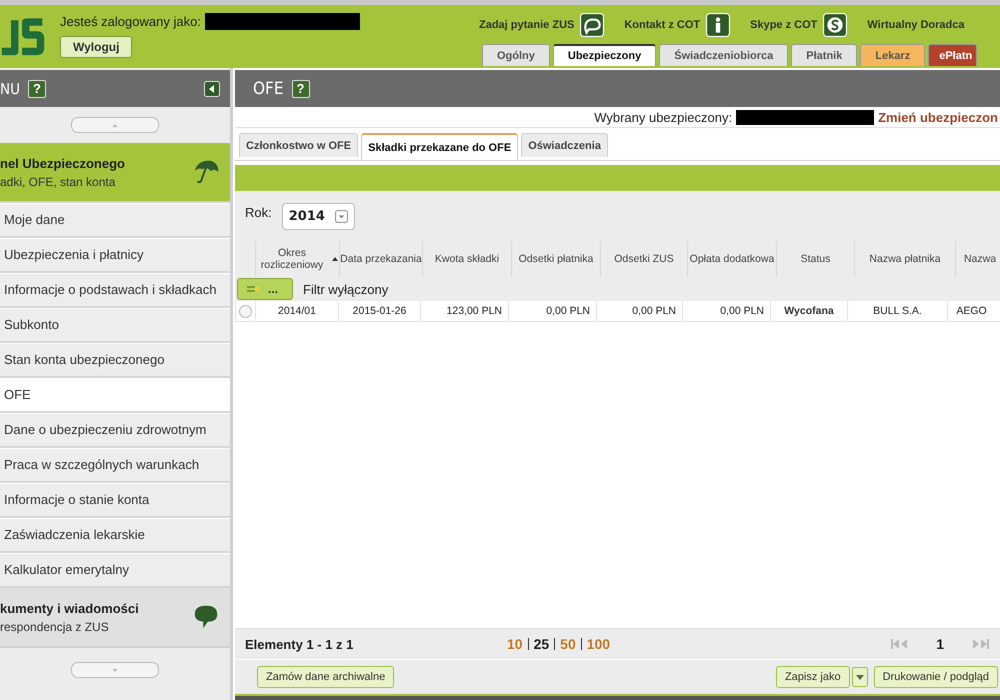 The height and width of the screenshot is (700, 1000). I want to click on nav-tab: Ubezpieczony, so click(604, 55).